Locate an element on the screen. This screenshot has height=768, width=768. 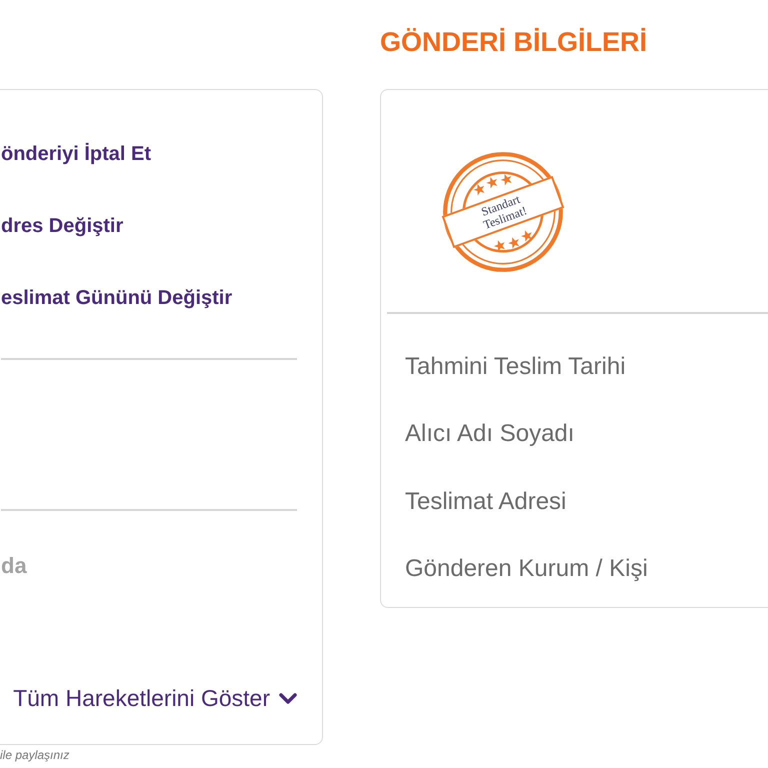
footer-note: ile paylaşınız is located at coordinates (35, 755).